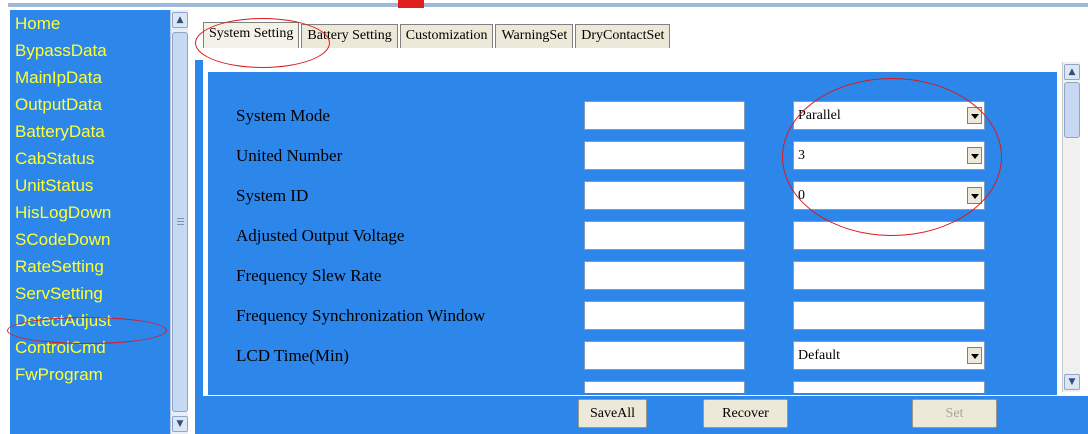 The image size is (1088, 434). I want to click on label-frequency-slew-rate: Frequency Slew Rate, so click(309, 275).